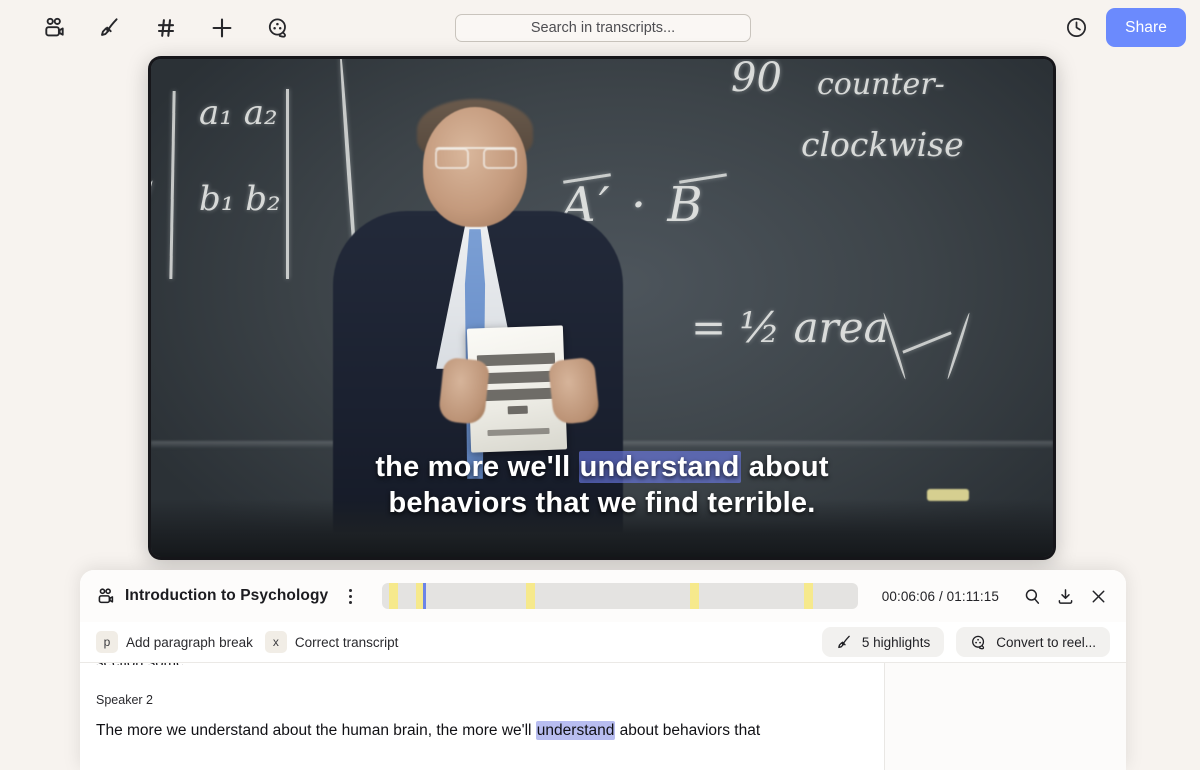 The image size is (1200, 770). I want to click on top-toolbar: Share, so click(600, 28).